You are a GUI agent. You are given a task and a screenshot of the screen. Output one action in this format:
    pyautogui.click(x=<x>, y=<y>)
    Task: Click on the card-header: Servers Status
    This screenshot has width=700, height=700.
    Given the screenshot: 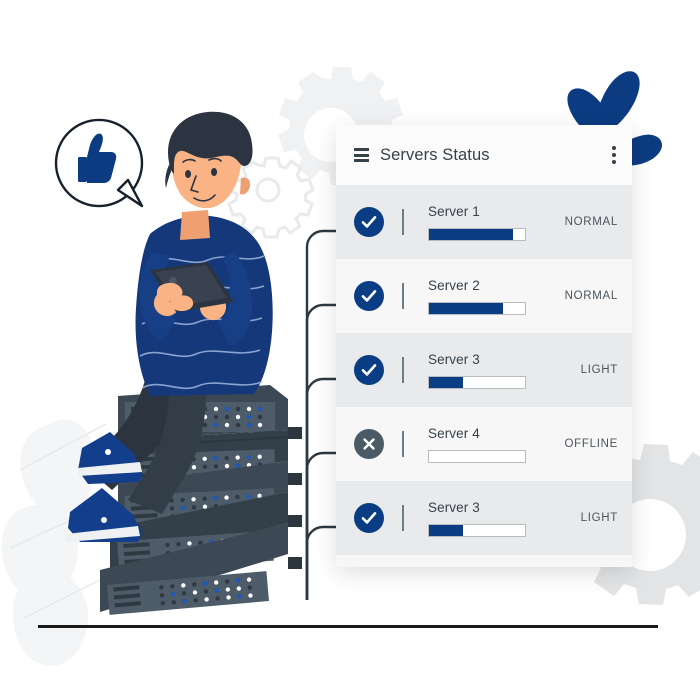 What is the action you would take?
    pyautogui.click(x=484, y=155)
    